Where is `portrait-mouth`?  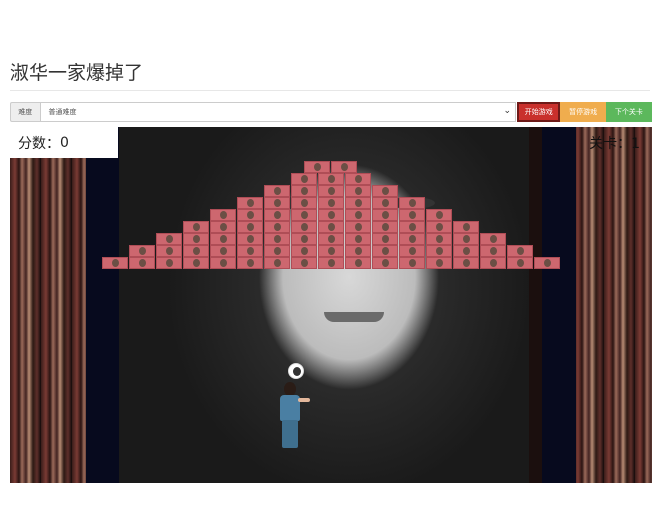
portrait-mouth is located at coordinates (354, 317).